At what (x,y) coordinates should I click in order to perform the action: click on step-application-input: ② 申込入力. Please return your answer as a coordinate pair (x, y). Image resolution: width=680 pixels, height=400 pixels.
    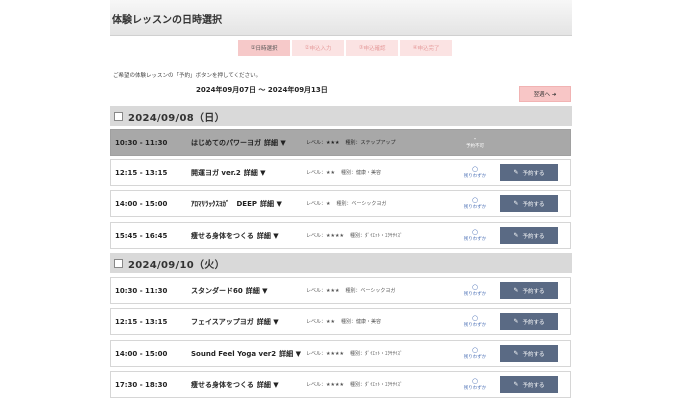
    Looking at the image, I should click on (318, 48).